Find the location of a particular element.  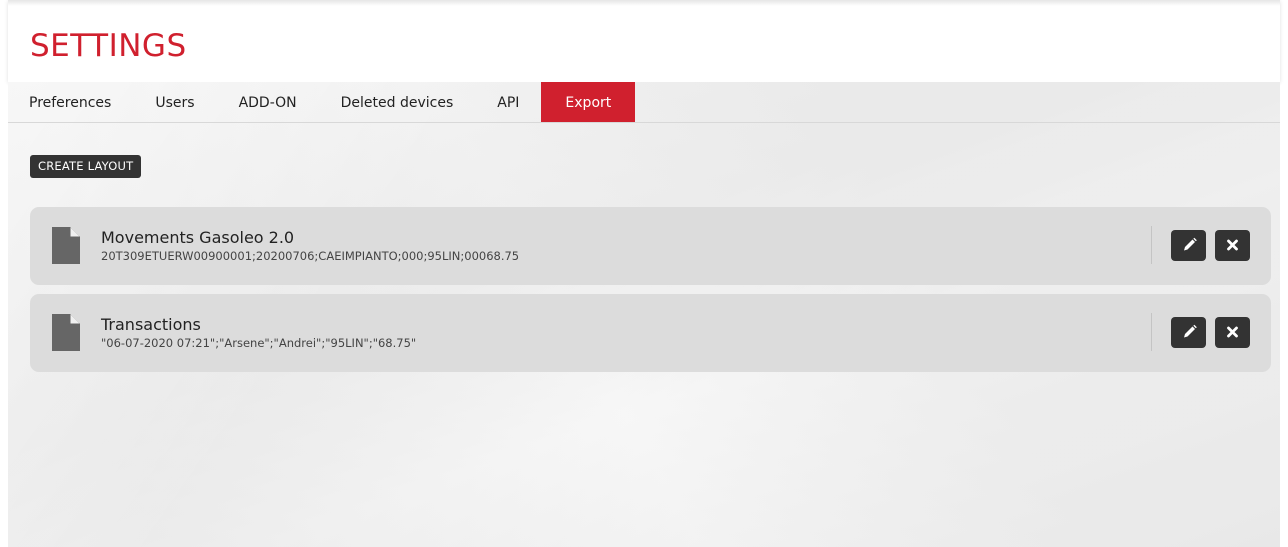

tab-api: API is located at coordinates (508, 102).